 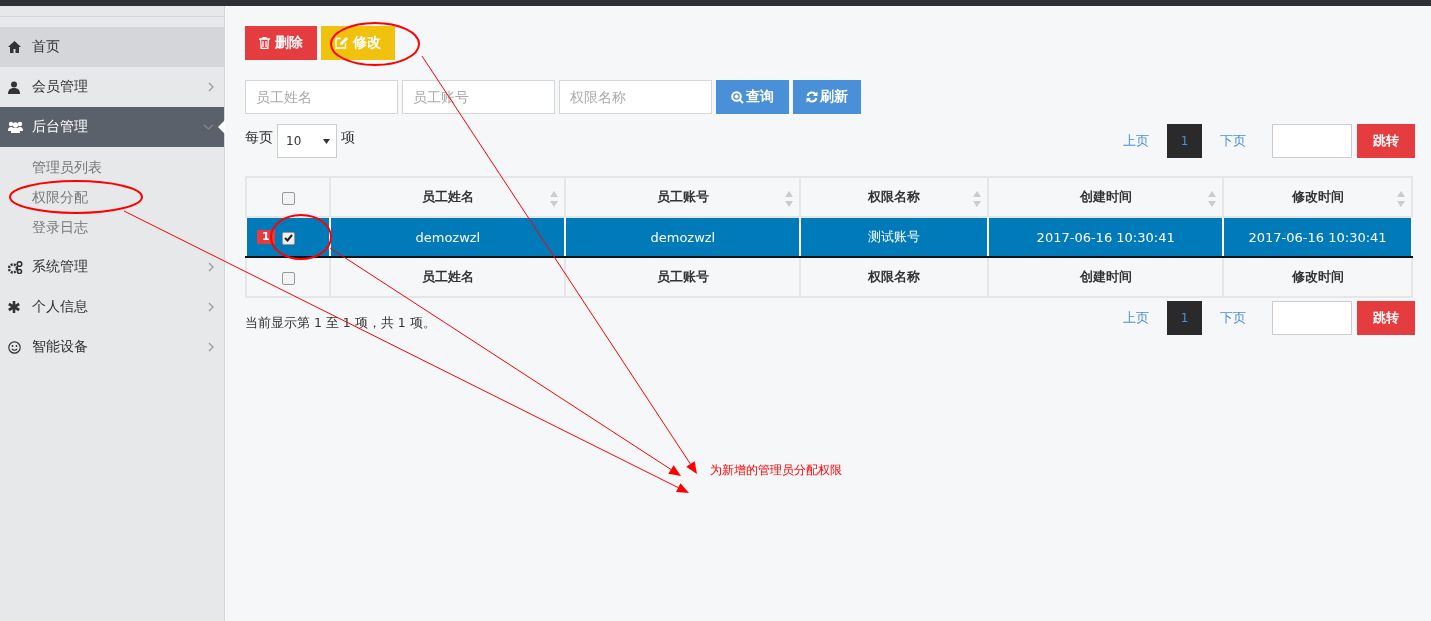 What do you see at coordinates (635, 97) in the screenshot?
I see `filter-field: 权限名称` at bounding box center [635, 97].